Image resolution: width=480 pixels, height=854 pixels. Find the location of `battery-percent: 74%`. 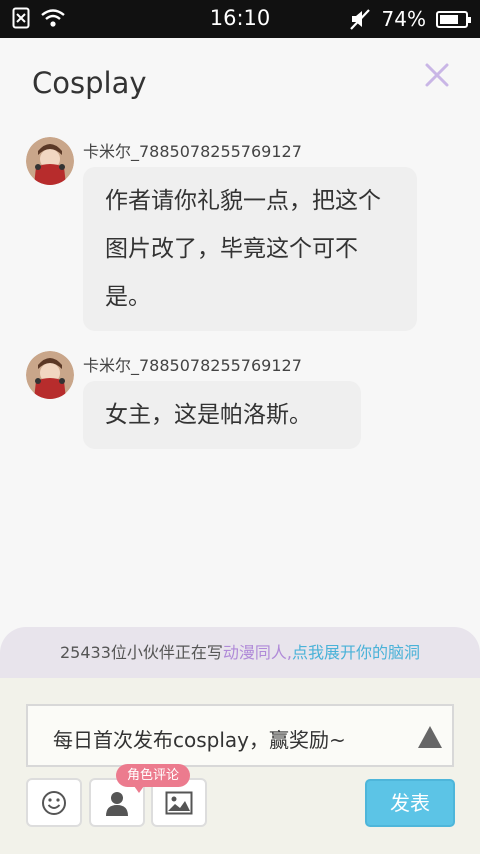

battery-percent: 74% is located at coordinates (403, 19).